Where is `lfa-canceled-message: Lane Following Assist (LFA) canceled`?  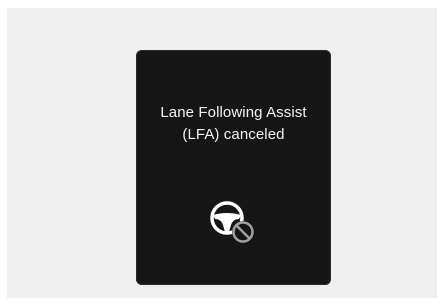 lfa-canceled-message: Lane Following Assist (LFA) canceled is located at coordinates (233, 124).